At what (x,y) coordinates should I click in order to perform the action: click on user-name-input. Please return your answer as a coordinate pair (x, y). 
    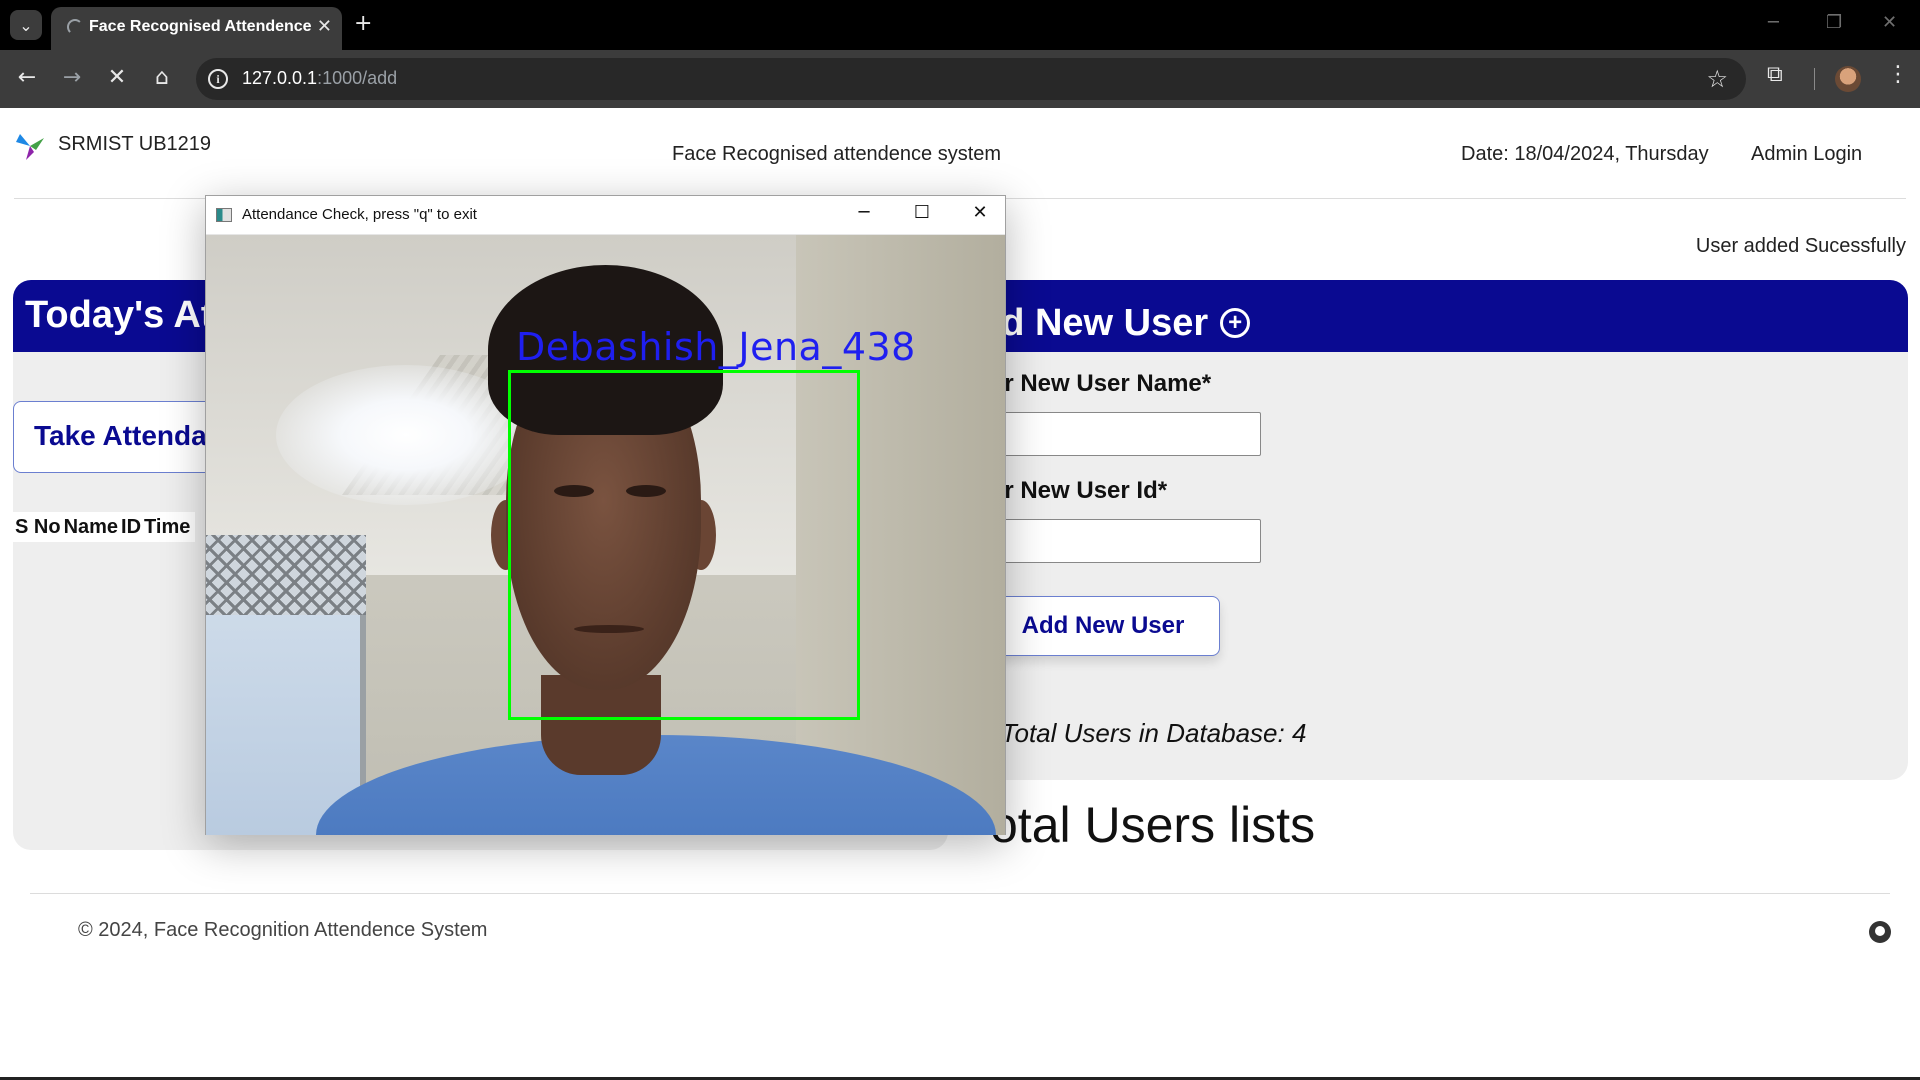
    Looking at the image, I should click on (1122, 434).